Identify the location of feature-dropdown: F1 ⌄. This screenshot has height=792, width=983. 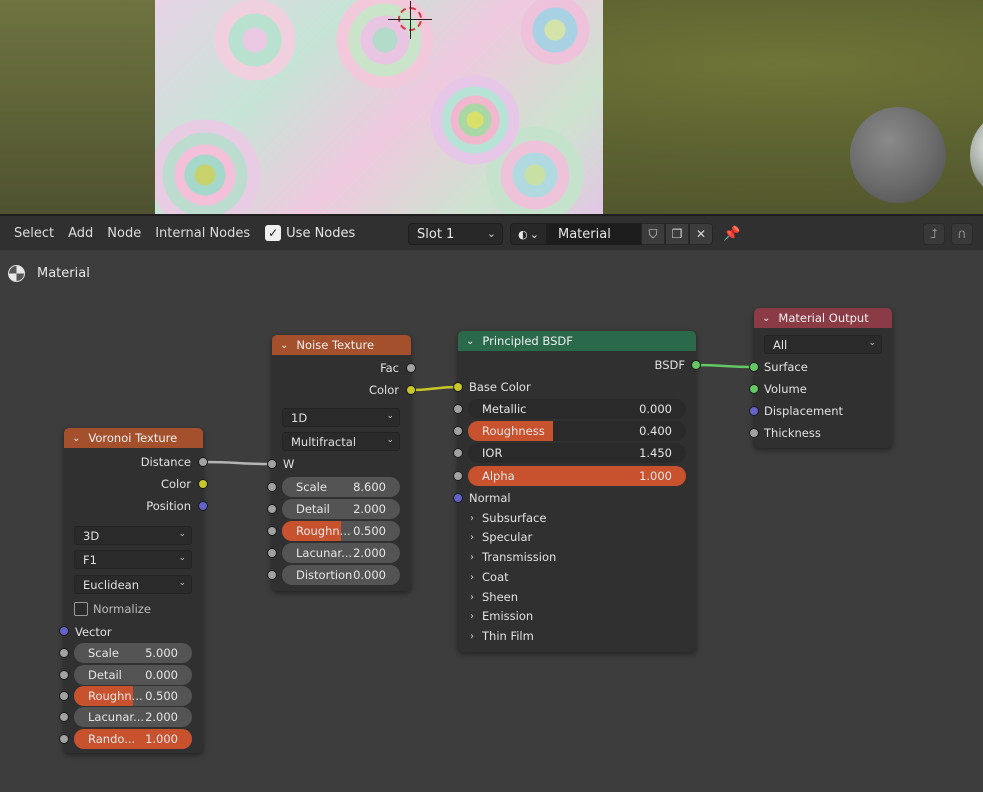
(133, 559).